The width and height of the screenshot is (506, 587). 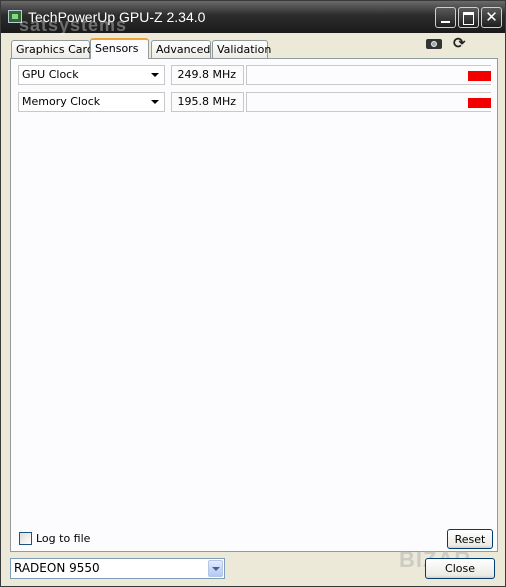 I want to click on sensor-row: GPU Clock 249.8 MHz, so click(x=254, y=75).